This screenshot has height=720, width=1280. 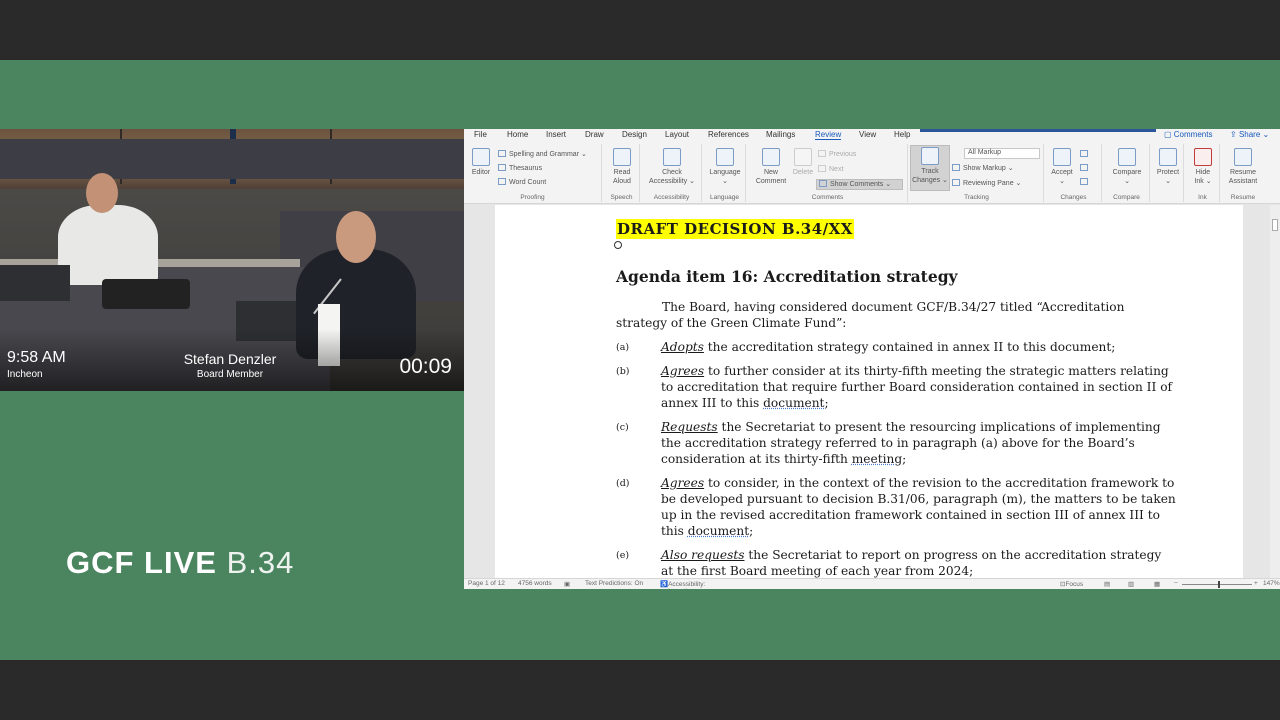 What do you see at coordinates (1249, 134) in the screenshot?
I see `share-button: ⇪ Share ⌄` at bounding box center [1249, 134].